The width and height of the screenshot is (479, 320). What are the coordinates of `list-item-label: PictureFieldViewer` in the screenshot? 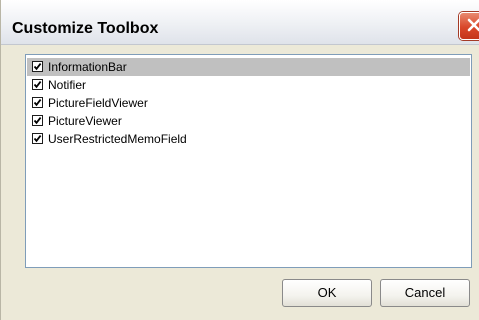 It's located at (98, 103).